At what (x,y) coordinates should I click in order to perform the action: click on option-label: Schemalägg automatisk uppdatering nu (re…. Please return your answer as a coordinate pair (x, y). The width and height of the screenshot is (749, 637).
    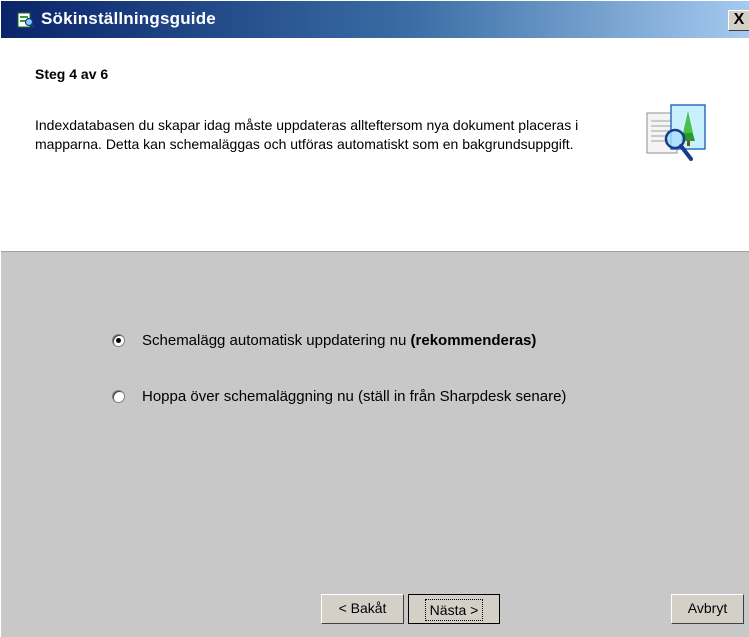
    Looking at the image, I should click on (339, 340).